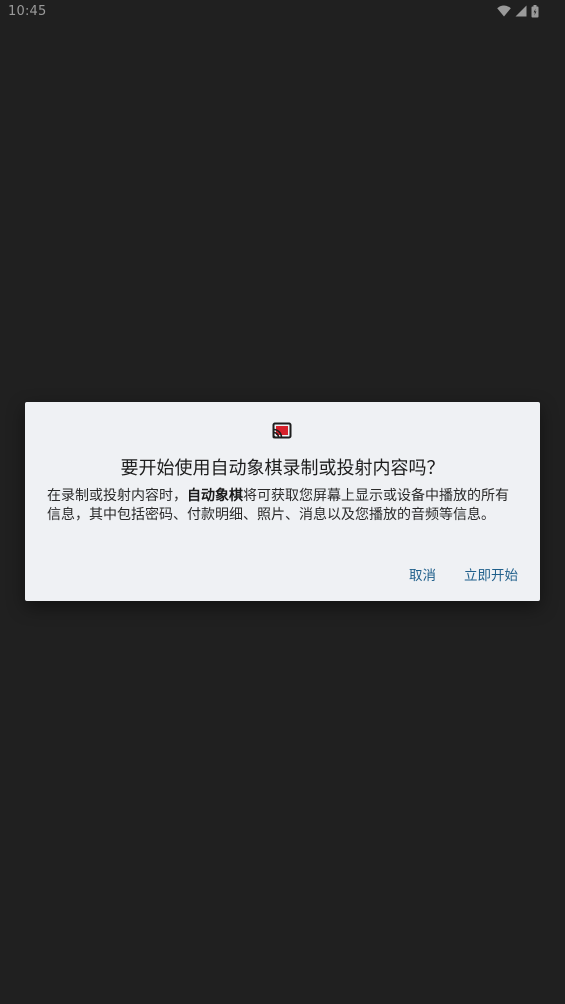  I want to click on status-bar: 10:45, so click(282, 12).